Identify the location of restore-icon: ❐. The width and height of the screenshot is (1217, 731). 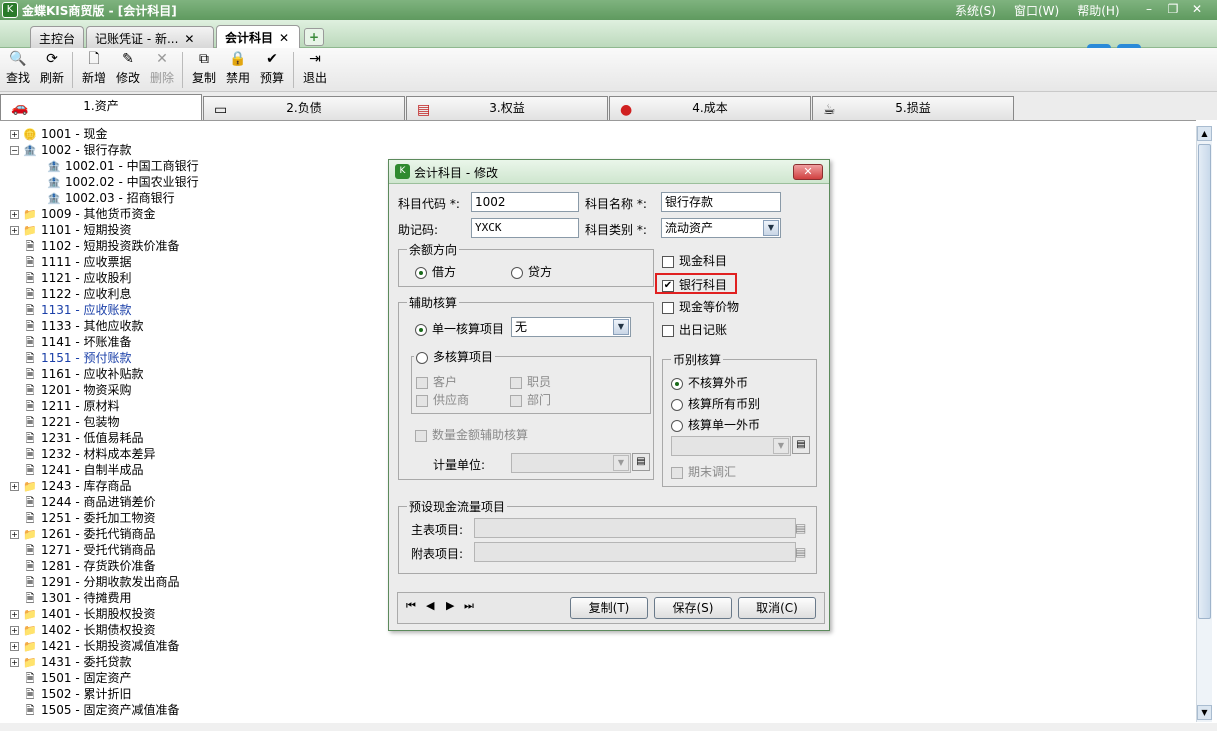
(1173, 9).